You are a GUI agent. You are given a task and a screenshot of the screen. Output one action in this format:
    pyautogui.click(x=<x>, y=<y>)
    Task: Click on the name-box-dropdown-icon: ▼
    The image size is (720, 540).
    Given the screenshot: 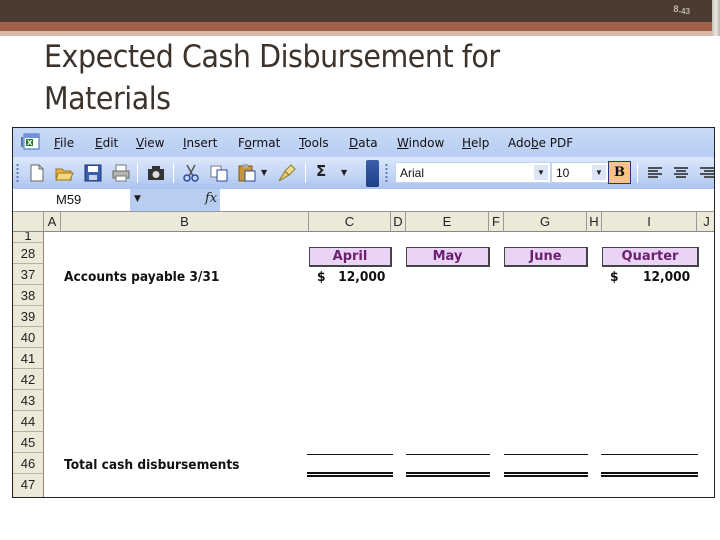 What is the action you would take?
    pyautogui.click(x=157, y=200)
    